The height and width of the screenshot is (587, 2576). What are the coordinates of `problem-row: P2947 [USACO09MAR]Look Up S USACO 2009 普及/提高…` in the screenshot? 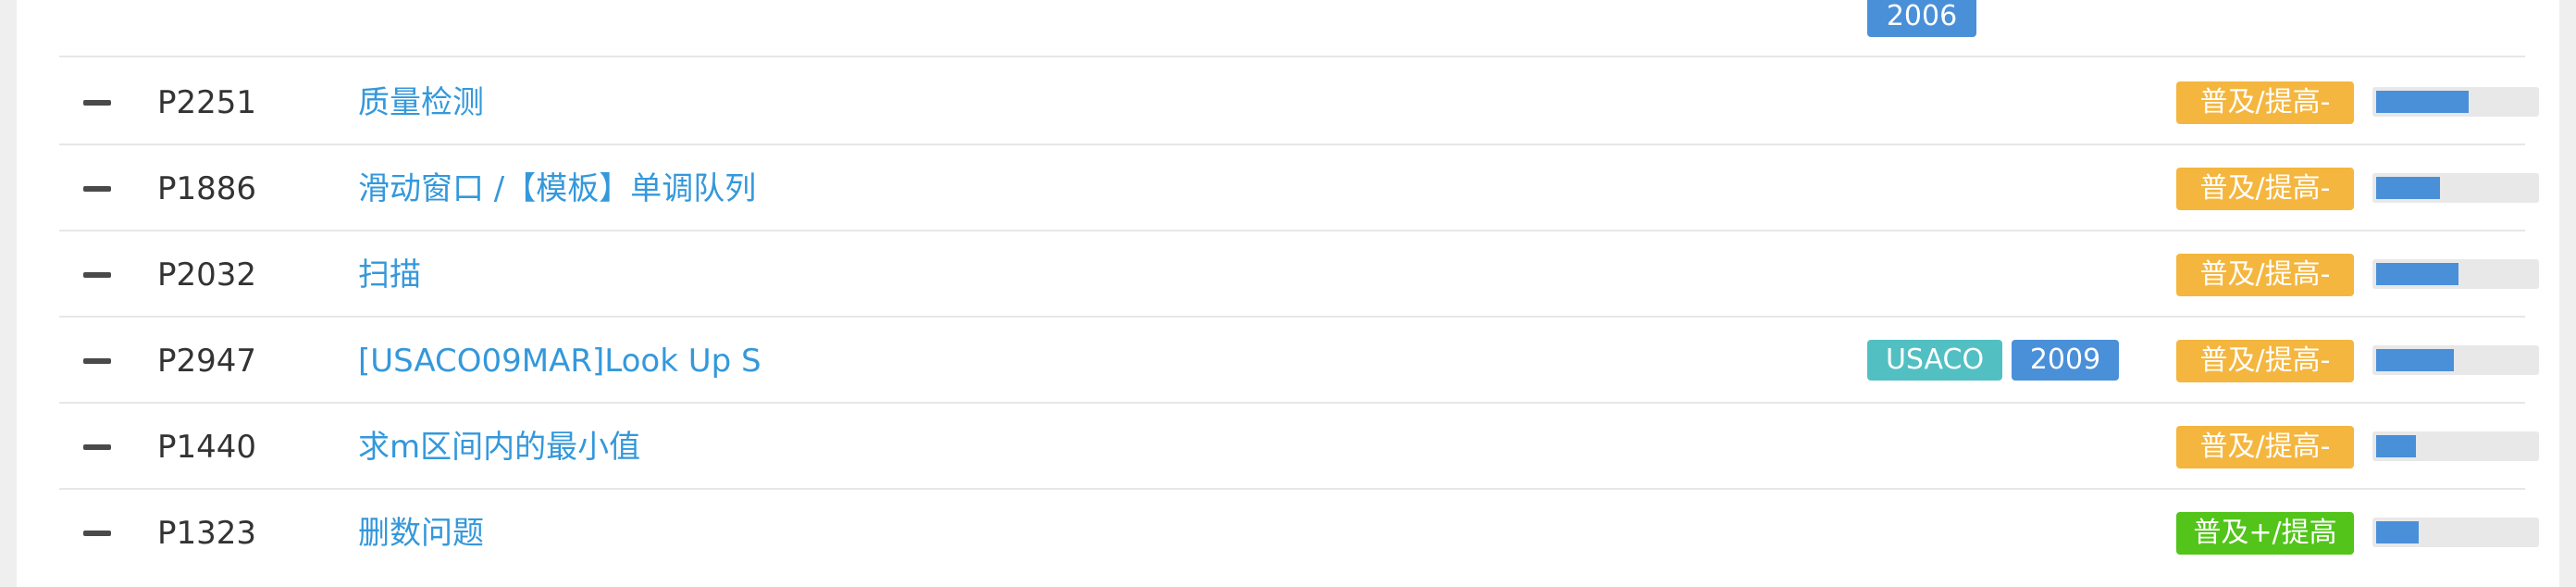 It's located at (1299, 361).